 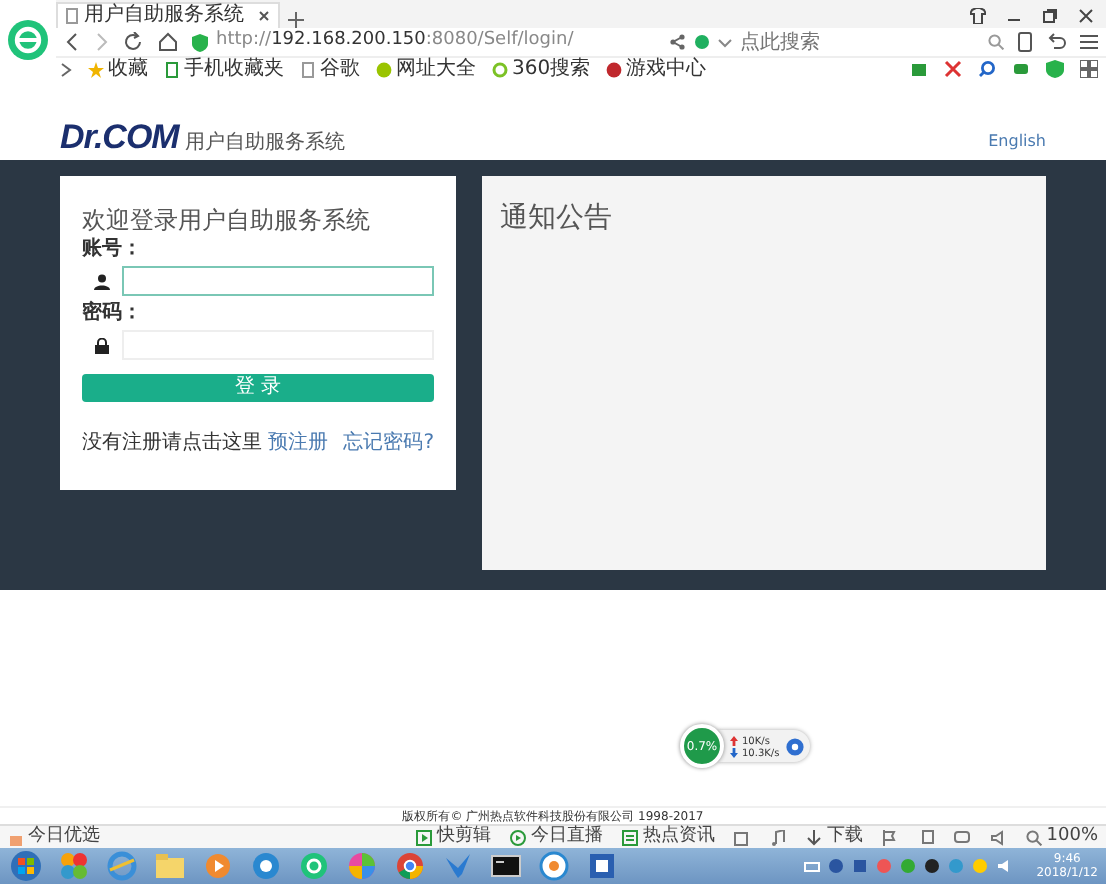 What do you see at coordinates (919, 69) in the screenshot?
I see `toolbox-icon` at bounding box center [919, 69].